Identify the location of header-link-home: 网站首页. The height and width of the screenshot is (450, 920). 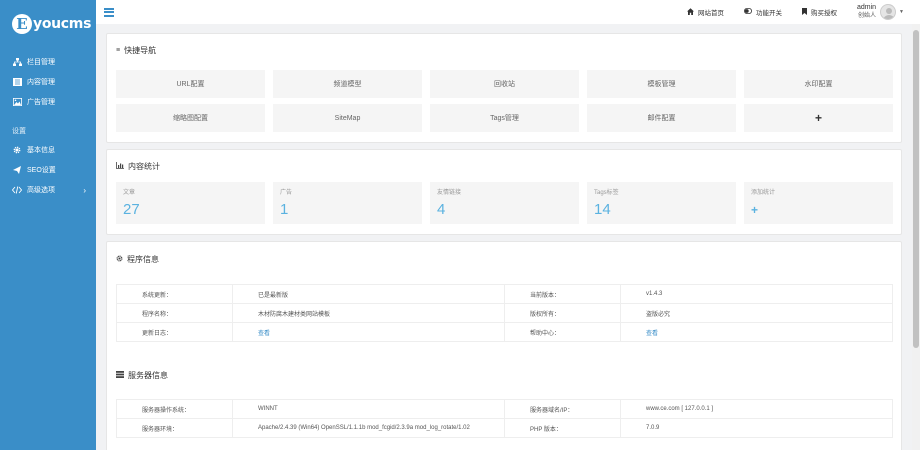
(705, 12).